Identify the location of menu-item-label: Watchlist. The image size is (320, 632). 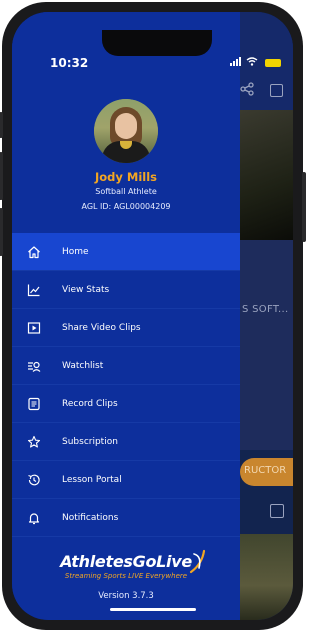
(83, 365).